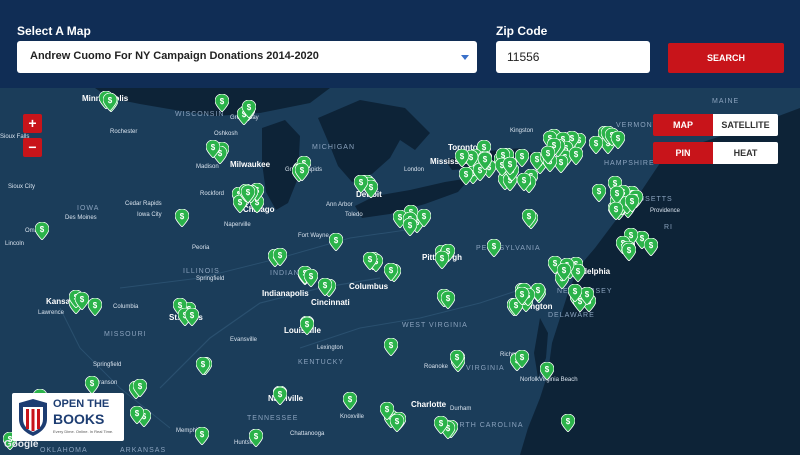 Image resolution: width=800 pixels, height=455 pixels. What do you see at coordinates (629, 163) in the screenshot?
I see `place-label: HAMPSHIRE` at bounding box center [629, 163].